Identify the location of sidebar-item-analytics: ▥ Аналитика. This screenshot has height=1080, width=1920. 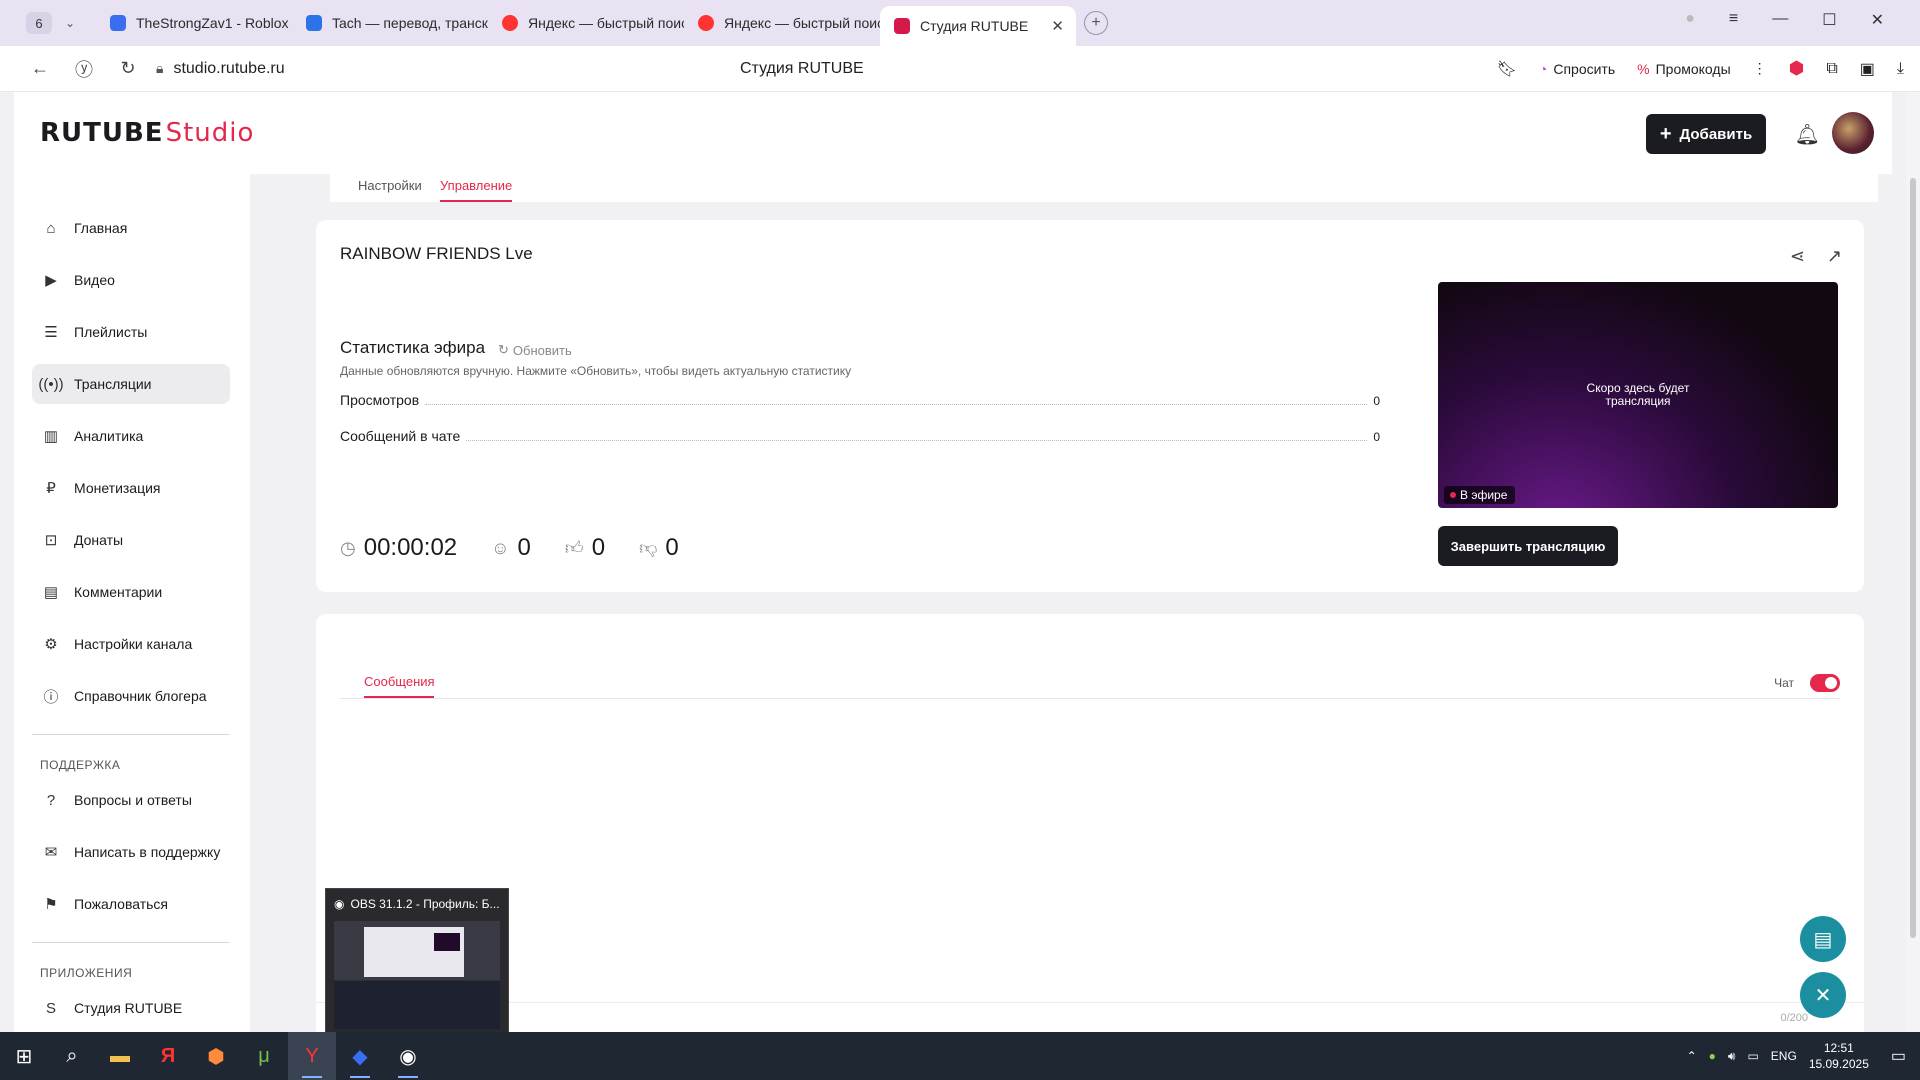
(131, 436).